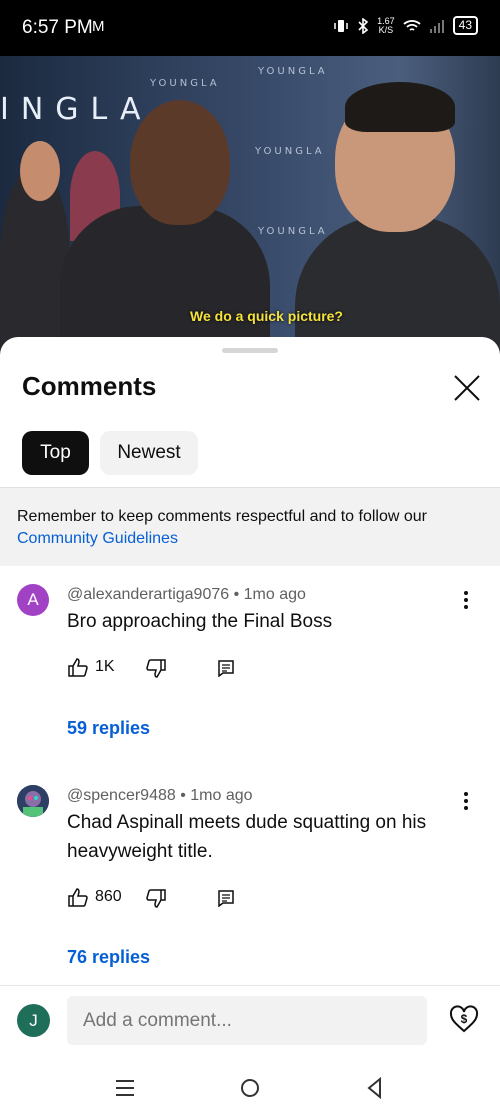  I want to click on back-icon, so click(375, 1088).